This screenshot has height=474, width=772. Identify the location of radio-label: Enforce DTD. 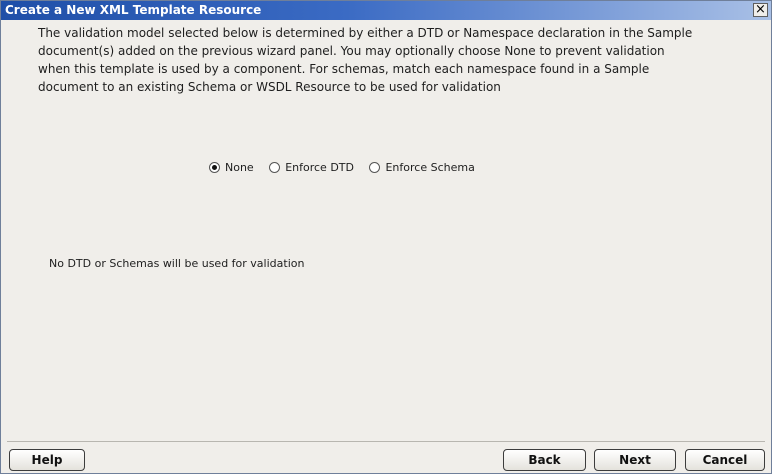
(319, 167).